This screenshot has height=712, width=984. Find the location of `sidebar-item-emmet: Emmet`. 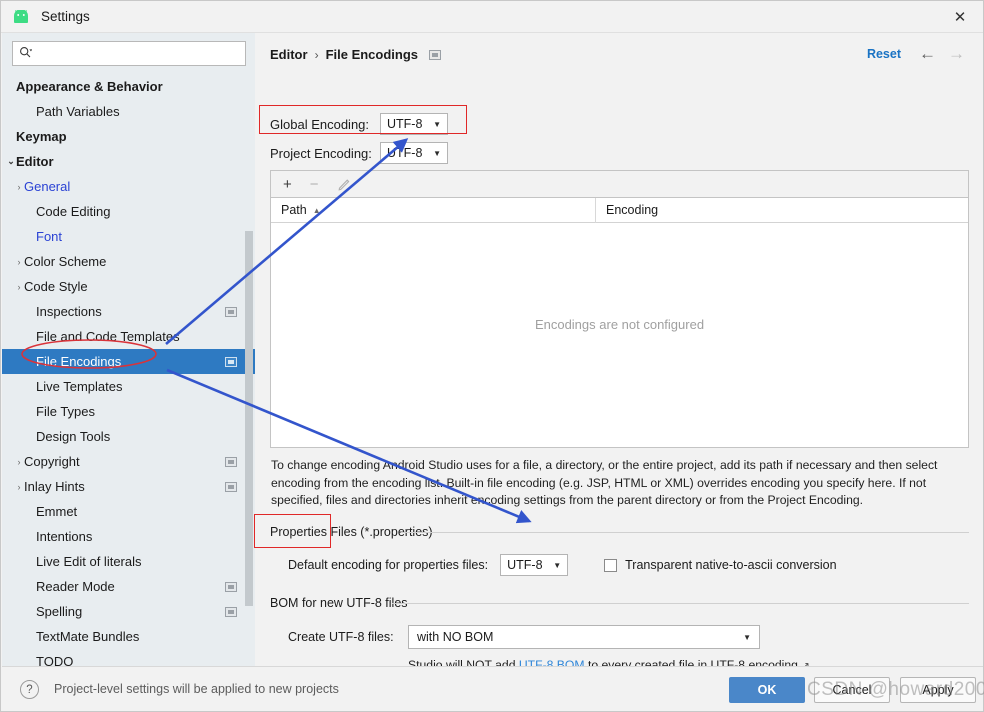

sidebar-item-emmet: Emmet is located at coordinates (128, 511).